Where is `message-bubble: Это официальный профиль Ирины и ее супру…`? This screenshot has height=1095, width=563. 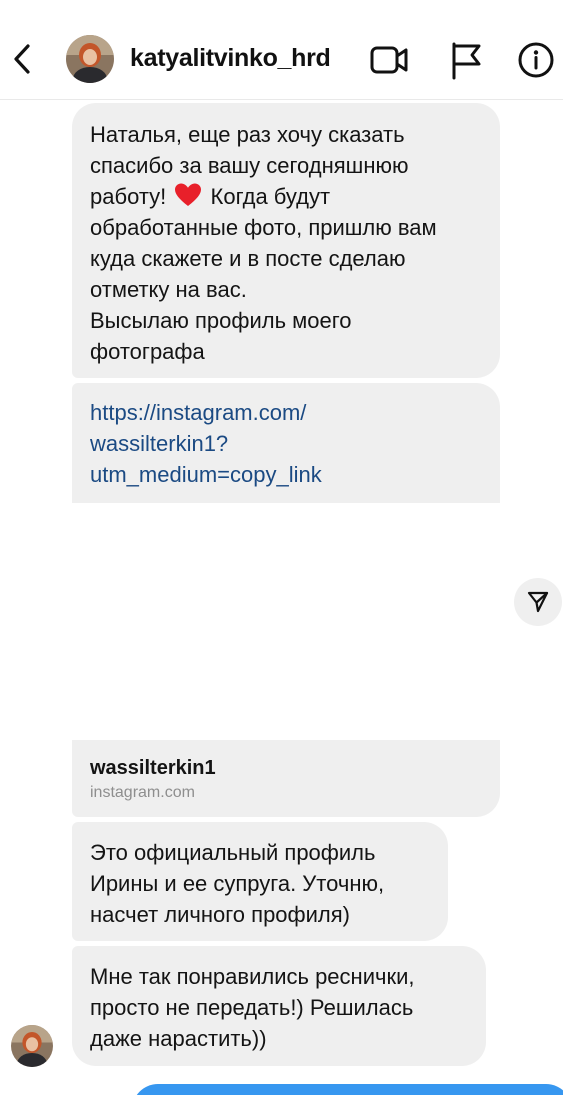
message-bubble: Это официальный профиль Ирины и ее супру… is located at coordinates (260, 881).